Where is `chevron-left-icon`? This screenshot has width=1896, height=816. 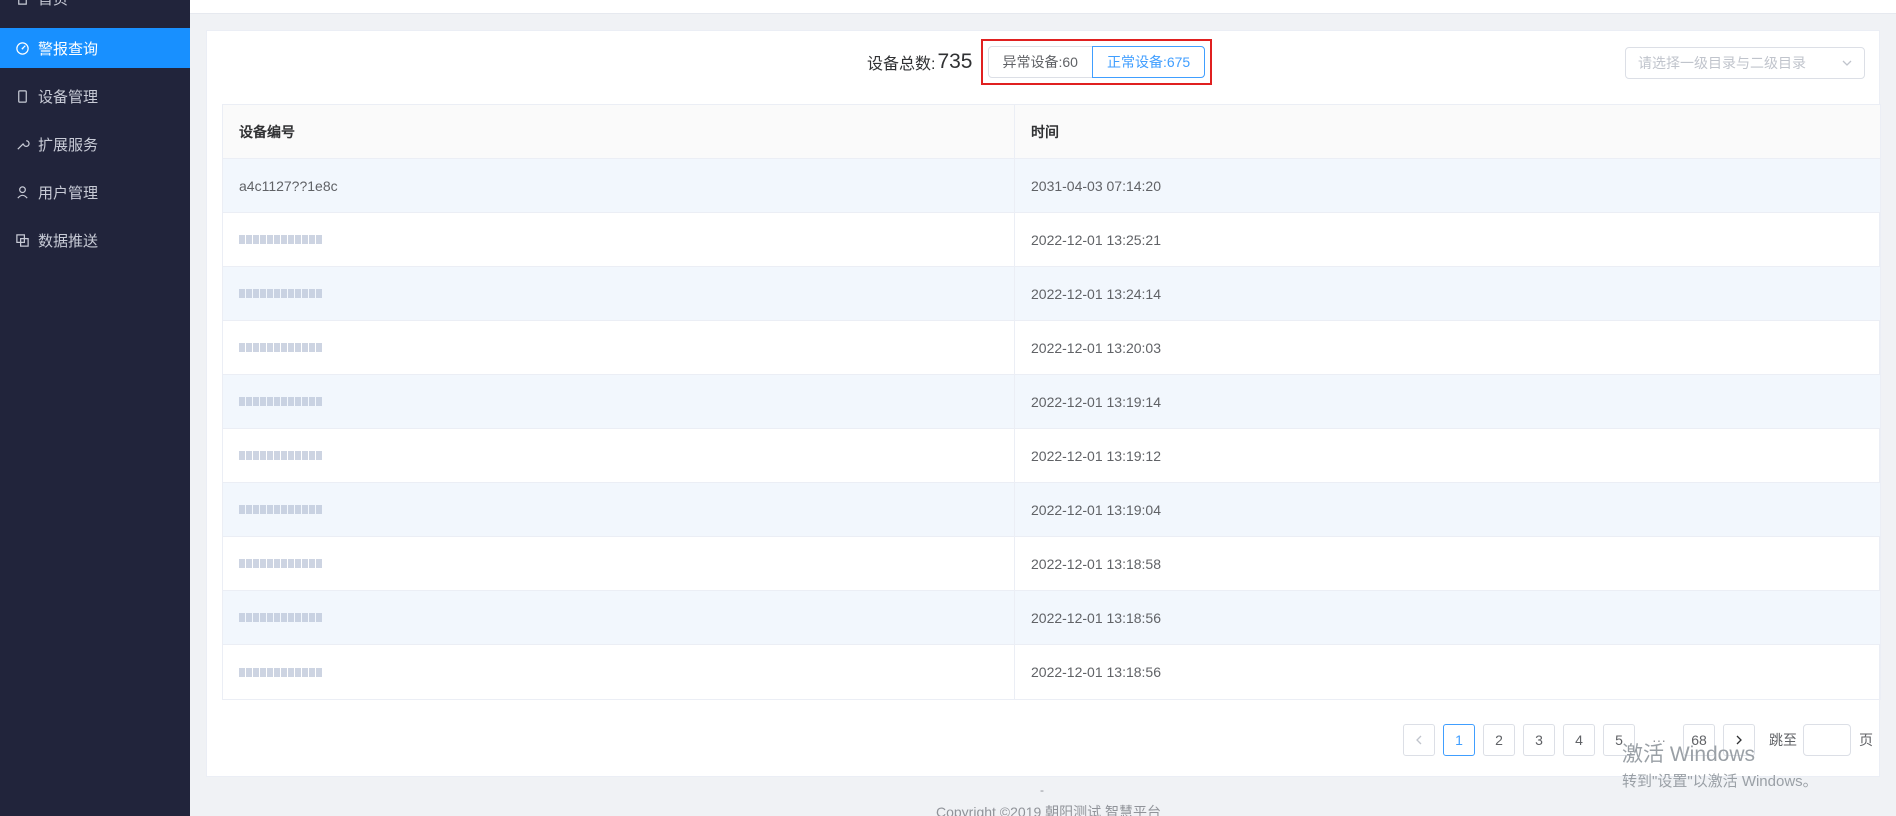 chevron-left-icon is located at coordinates (1419, 740).